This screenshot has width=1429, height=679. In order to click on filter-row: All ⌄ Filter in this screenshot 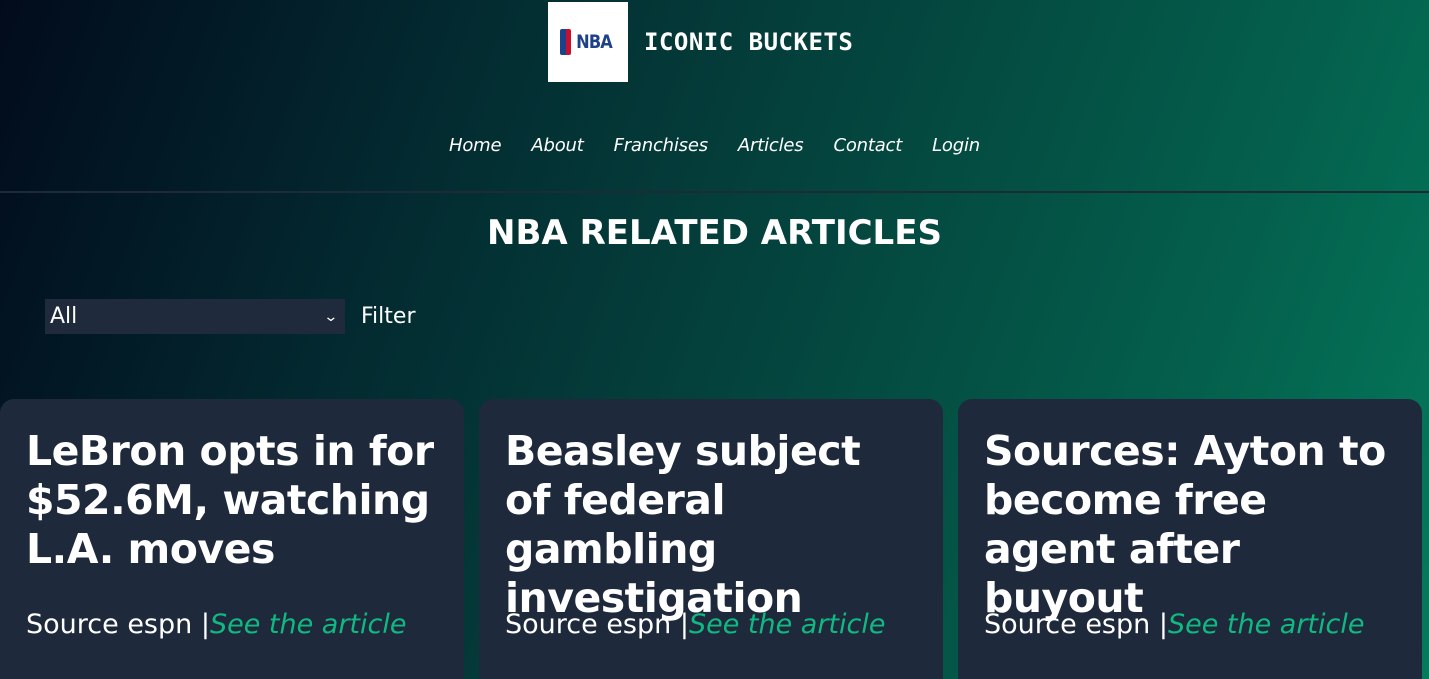, I will do `click(230, 316)`.